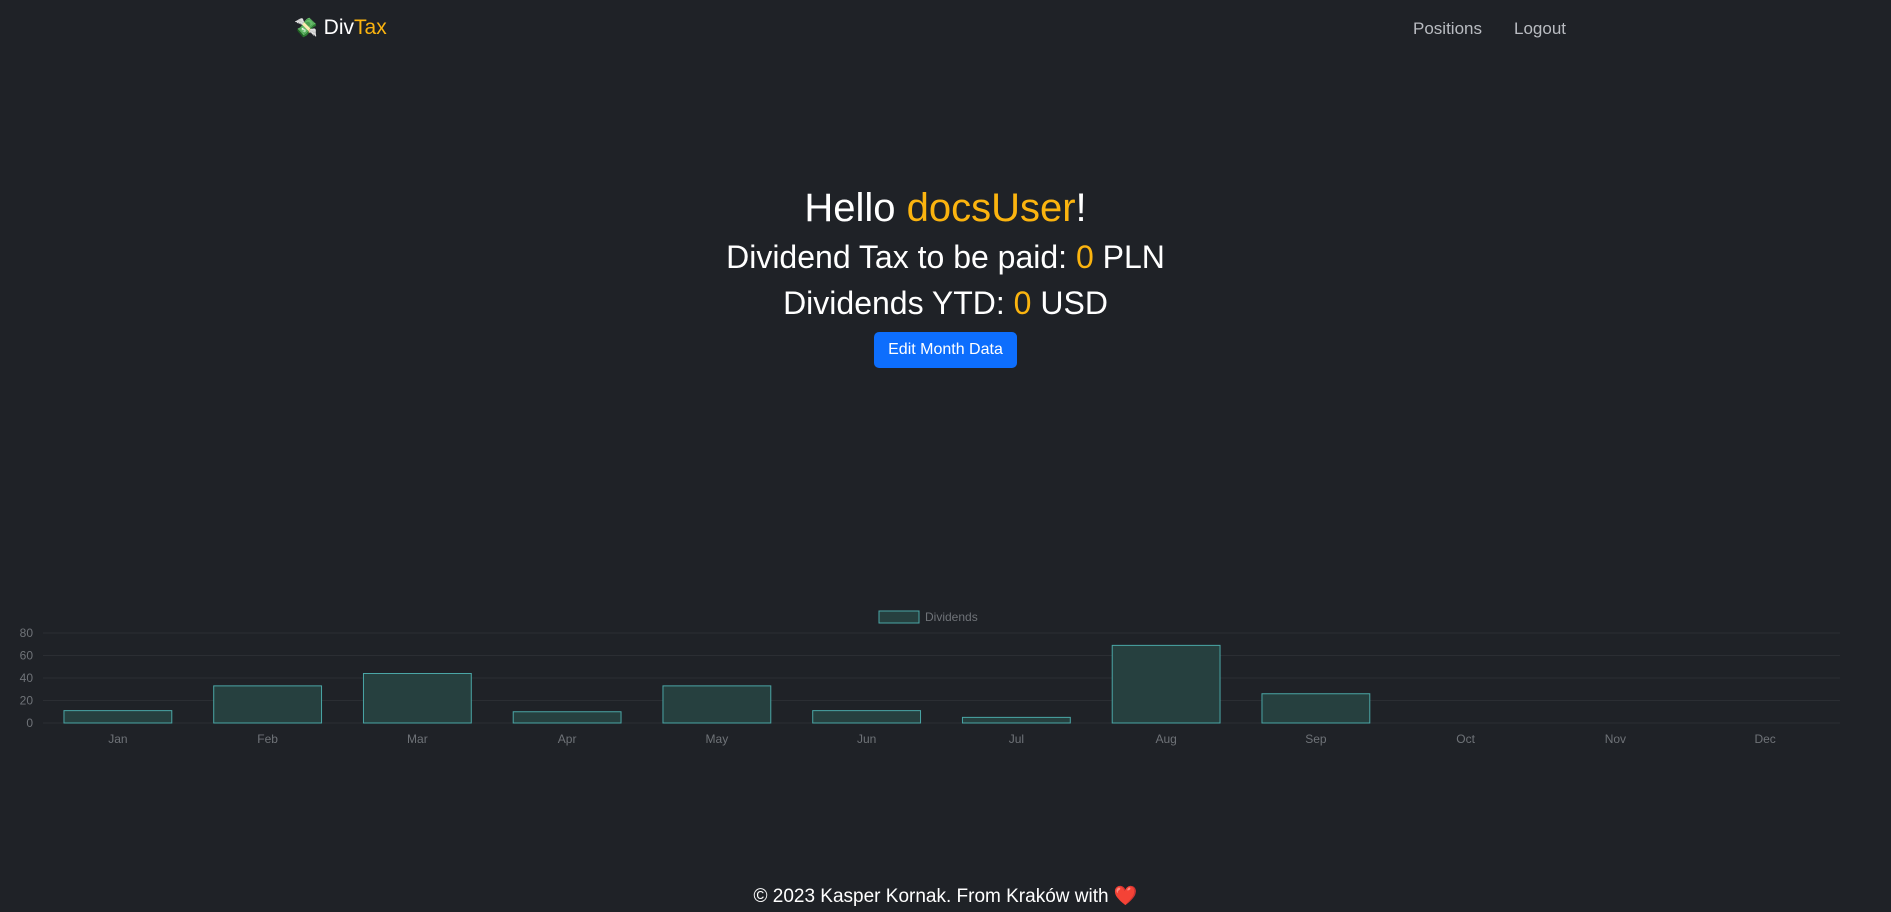  What do you see at coordinates (1165, 739) in the screenshot?
I see `x-tick-label: Aug` at bounding box center [1165, 739].